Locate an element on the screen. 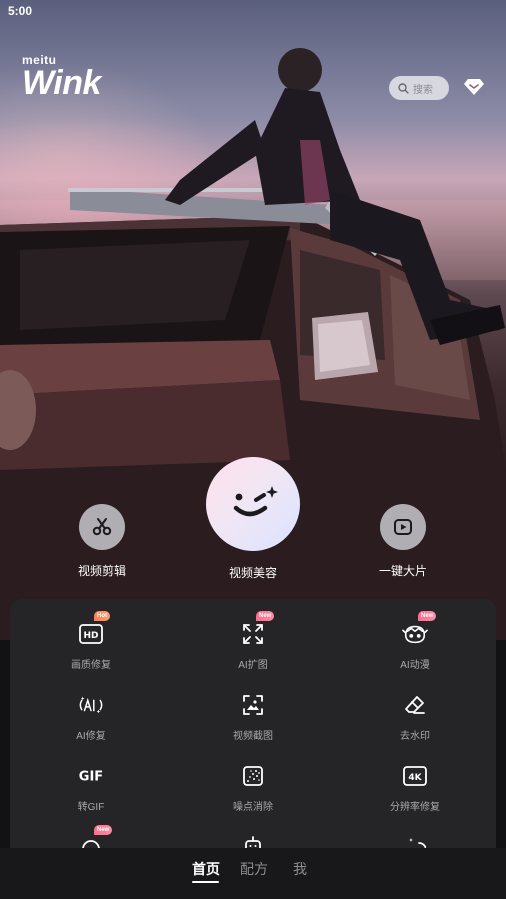 Image resolution: width=506 pixels, height=899 pixels. hd-icon: HD Hot is located at coordinates (94, 629).